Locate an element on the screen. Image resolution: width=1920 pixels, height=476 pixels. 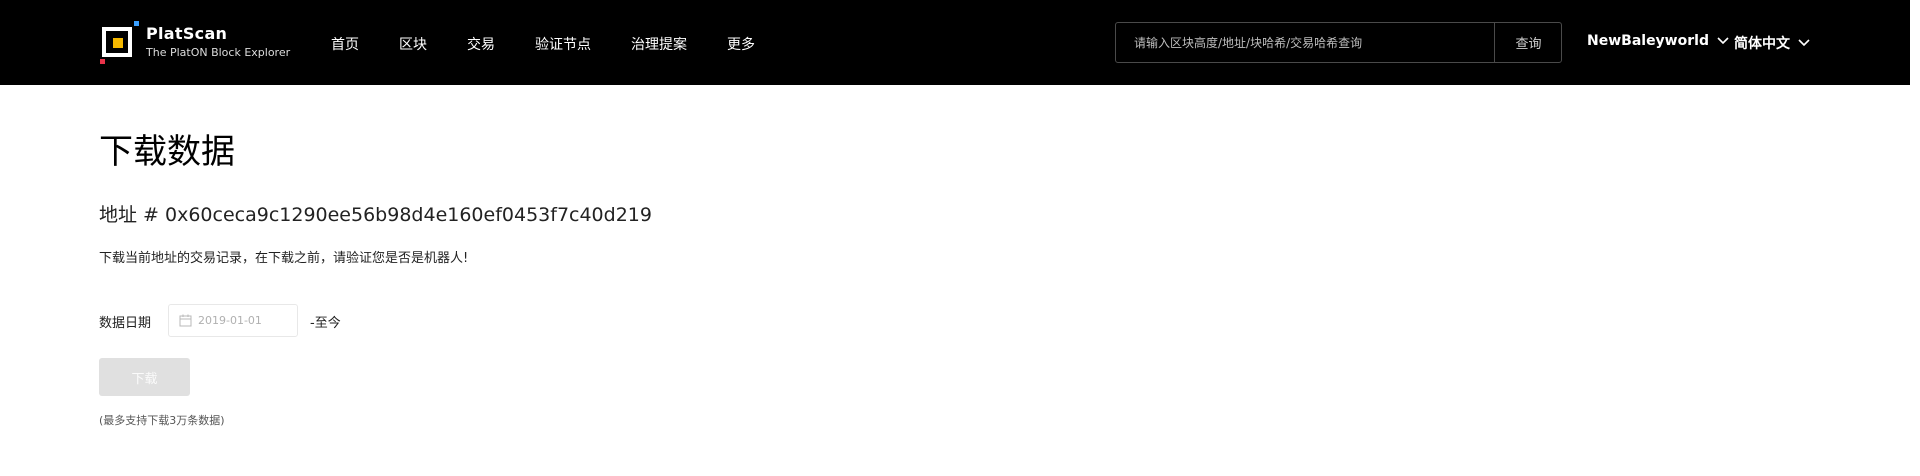
download-button: 下载 is located at coordinates (144, 377).